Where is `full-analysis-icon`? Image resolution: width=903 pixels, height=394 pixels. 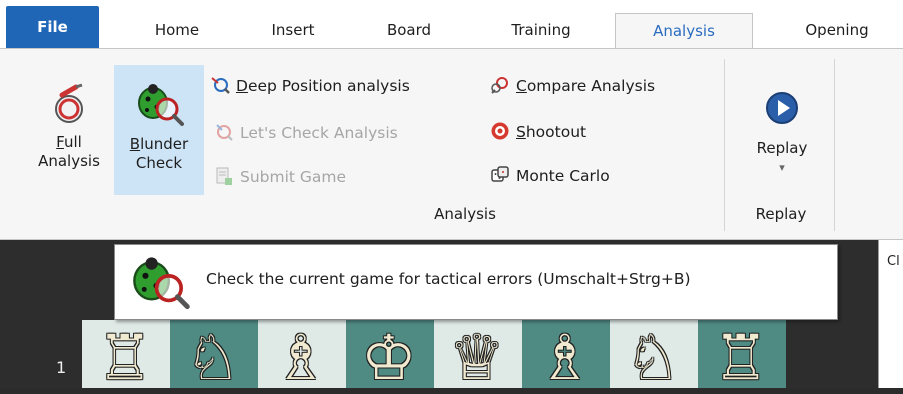
full-analysis-icon is located at coordinates (69, 103).